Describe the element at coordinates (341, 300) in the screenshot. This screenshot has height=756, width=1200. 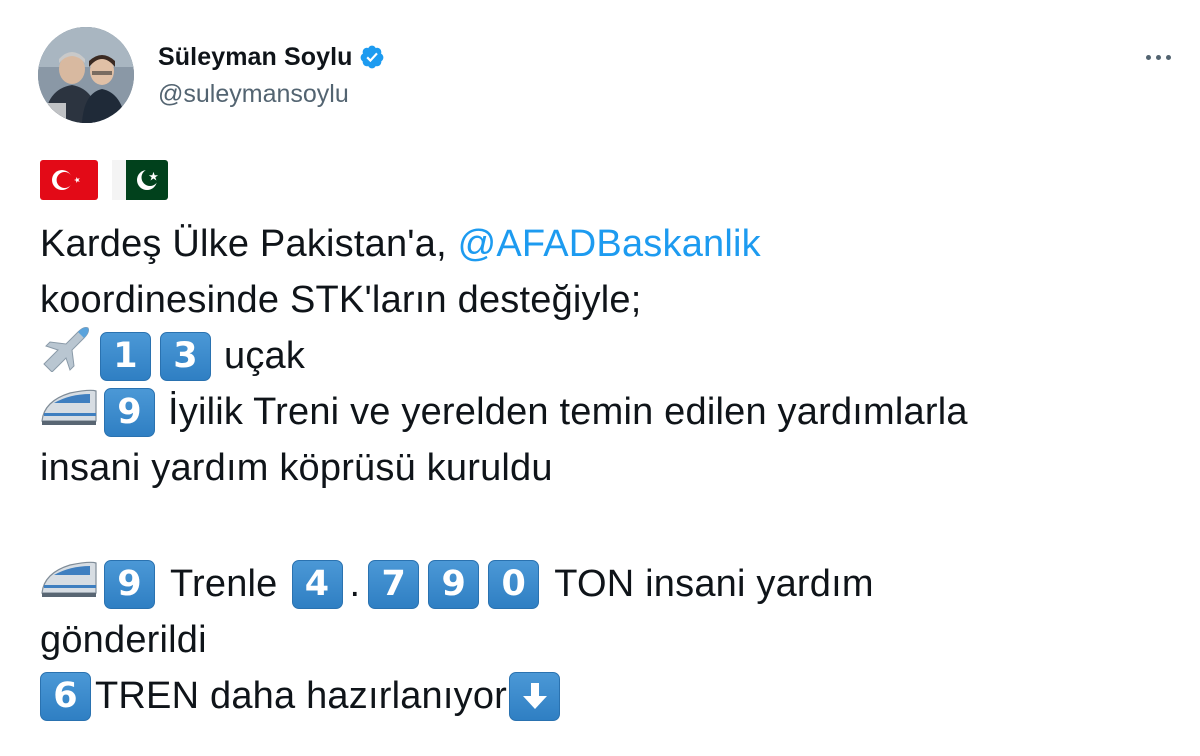
I see `text-segment: koordinesinde STK'ların desteğiyle;` at that location.